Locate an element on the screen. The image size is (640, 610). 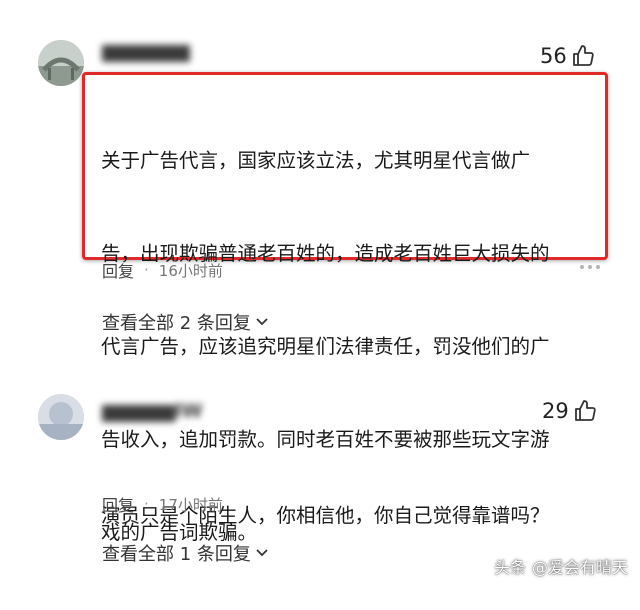
timestamp: 17小时前 is located at coordinates (190, 504).